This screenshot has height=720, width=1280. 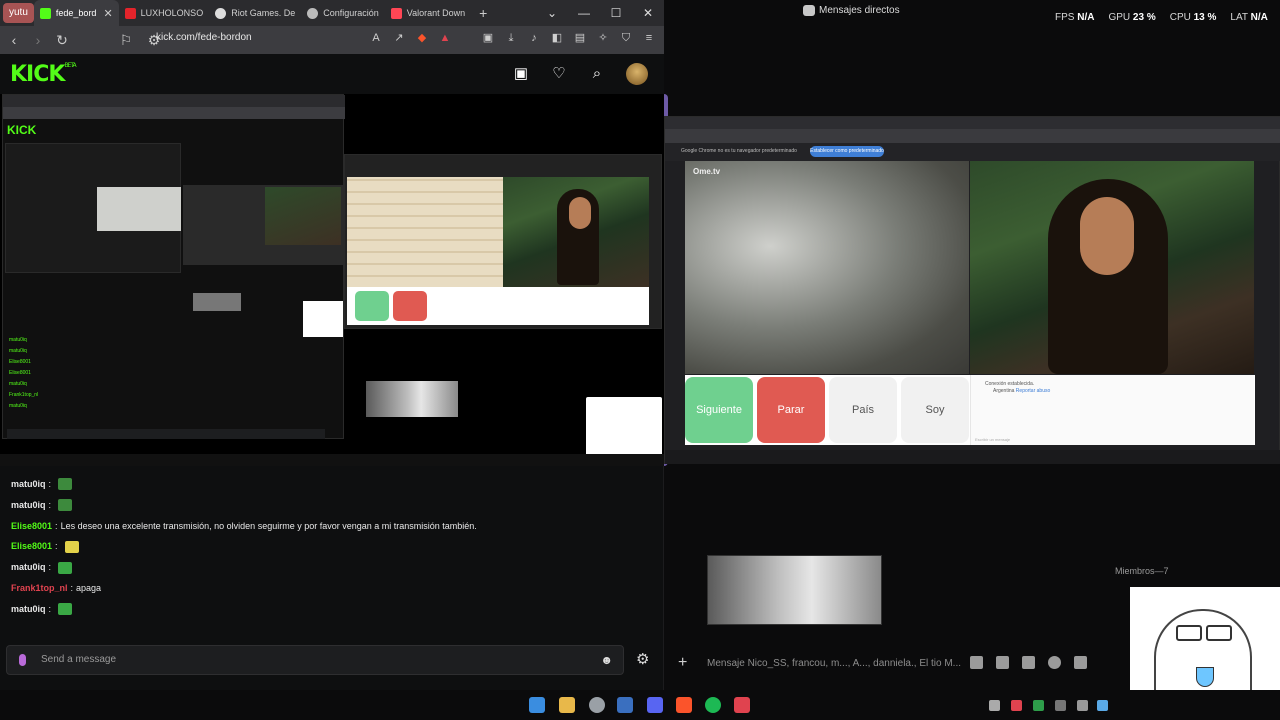 I want to click on media-icon: ♪, so click(x=534, y=38).